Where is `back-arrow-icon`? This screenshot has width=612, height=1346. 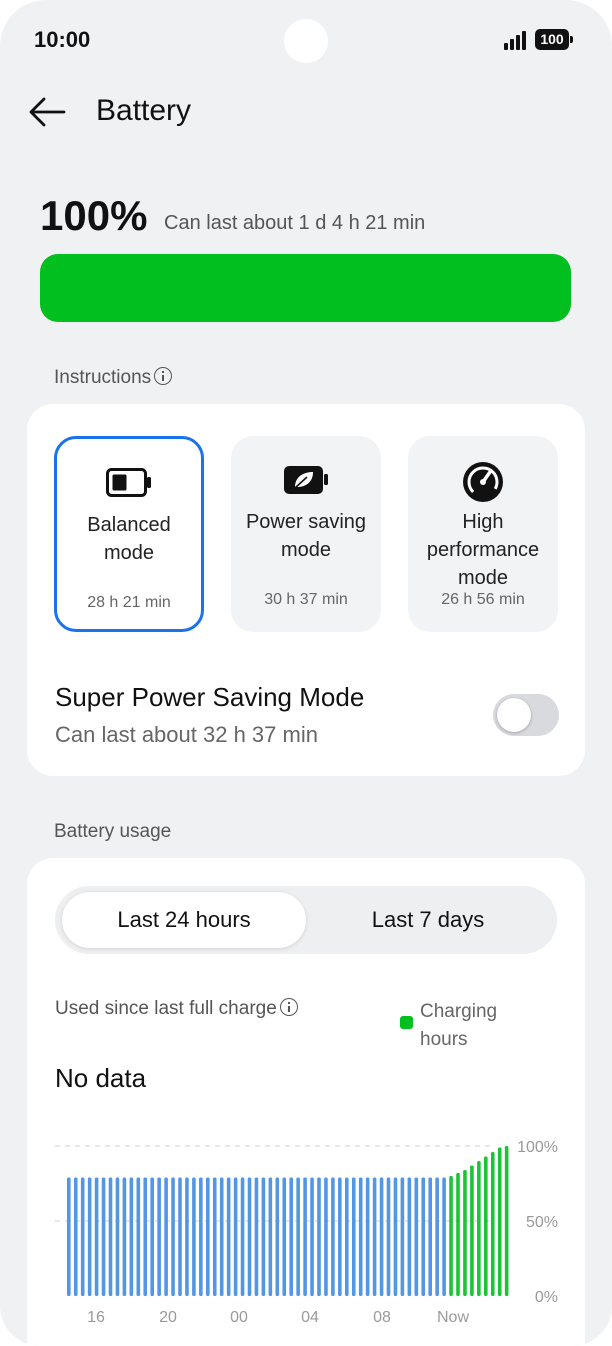 back-arrow-icon is located at coordinates (47, 112).